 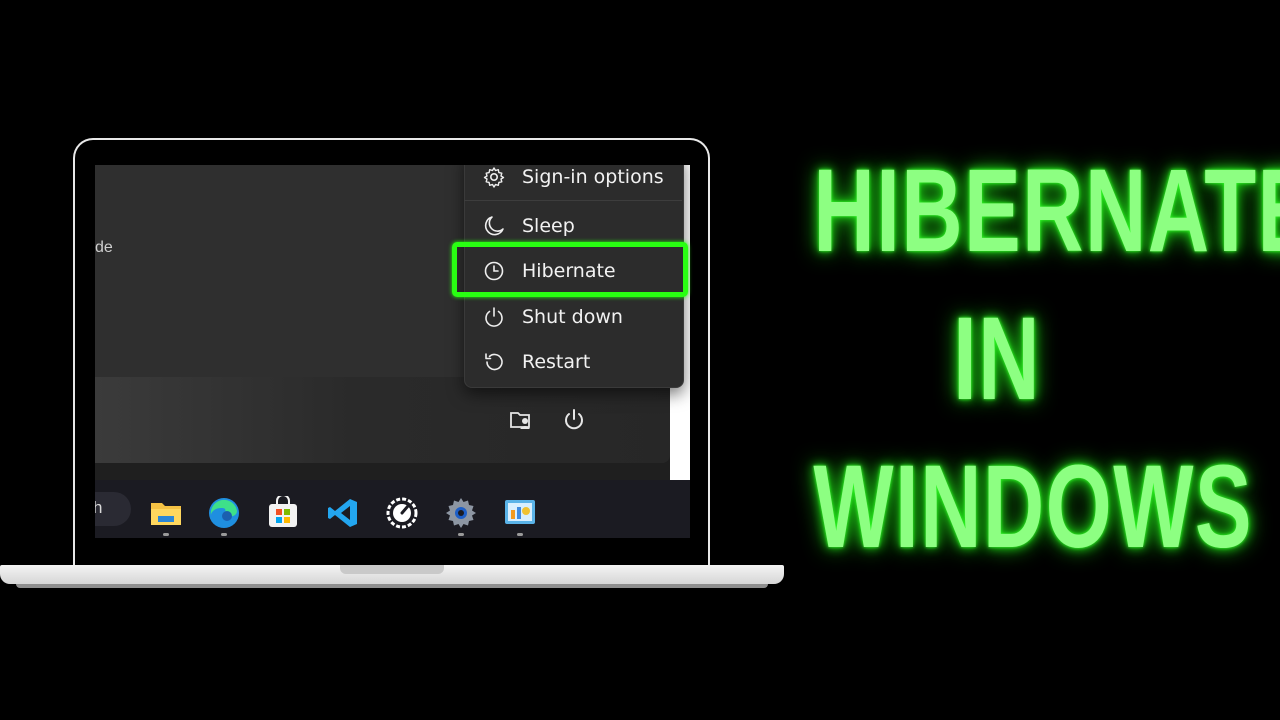 What do you see at coordinates (392, 586) in the screenshot?
I see `laptop-base-shadow` at bounding box center [392, 586].